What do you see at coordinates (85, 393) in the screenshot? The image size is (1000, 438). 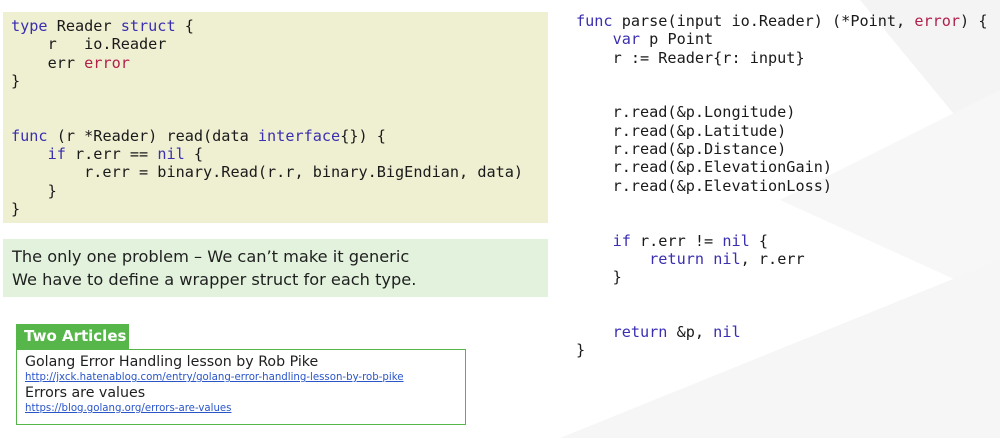 I see `article-2-title: Errors are values` at bounding box center [85, 393].